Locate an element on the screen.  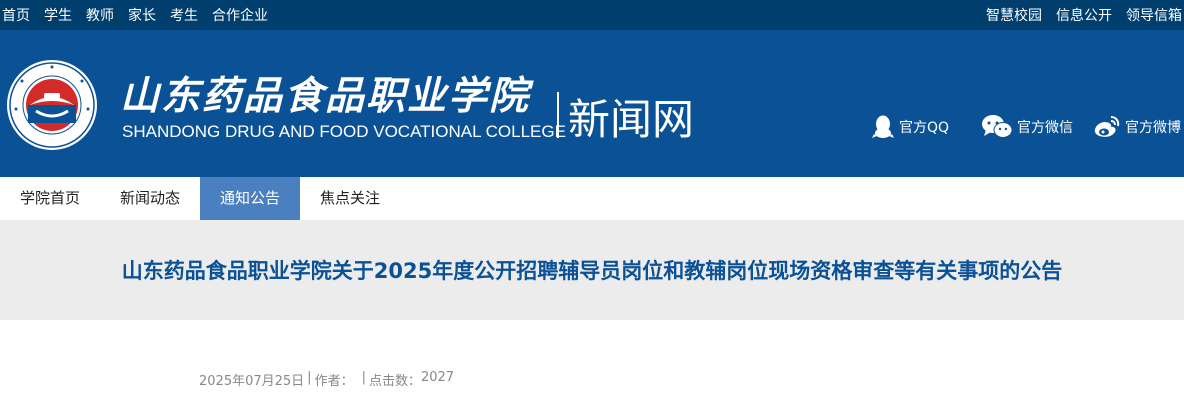
top-link-home: 首页 is located at coordinates (16, 15).